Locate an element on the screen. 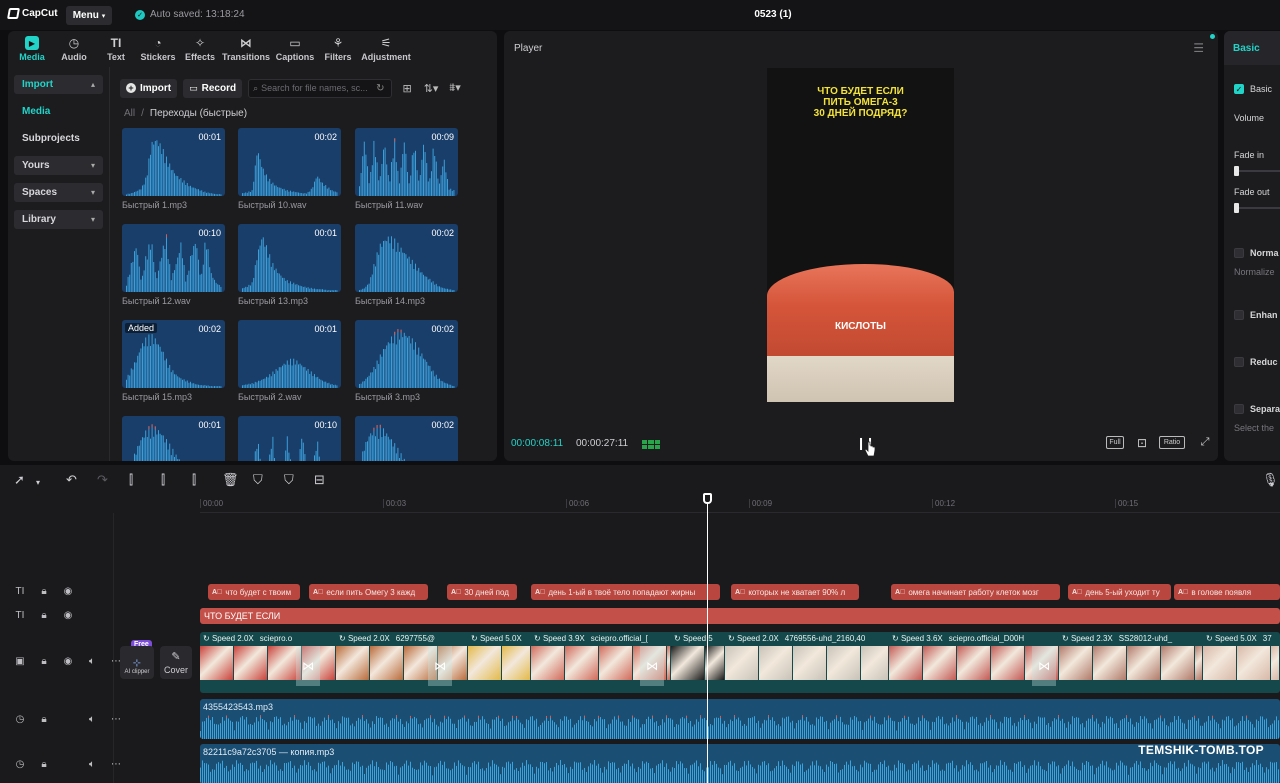 The image size is (1280, 783). playhead is located at coordinates (707, 639).